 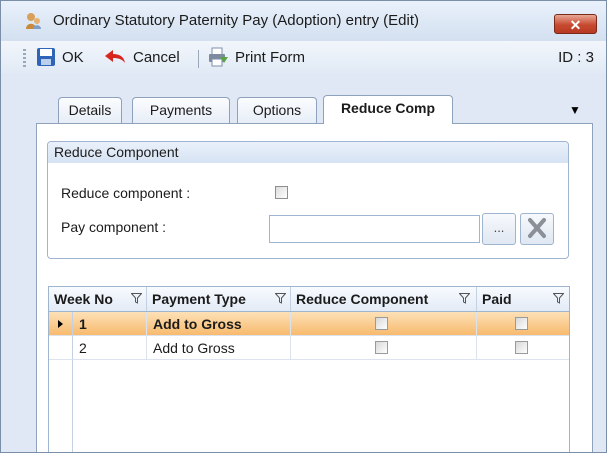 I want to click on group-title: Reduce Component, so click(x=308, y=152).